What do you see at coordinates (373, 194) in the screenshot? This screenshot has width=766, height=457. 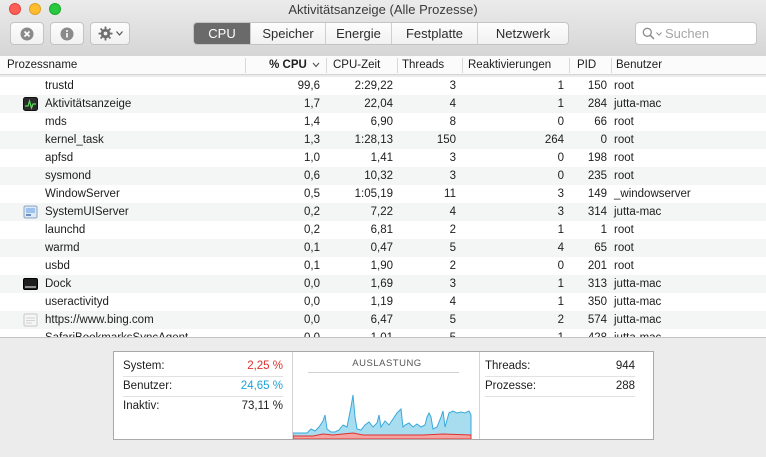 I see `cpu-time-value: 1:05,19` at bounding box center [373, 194].